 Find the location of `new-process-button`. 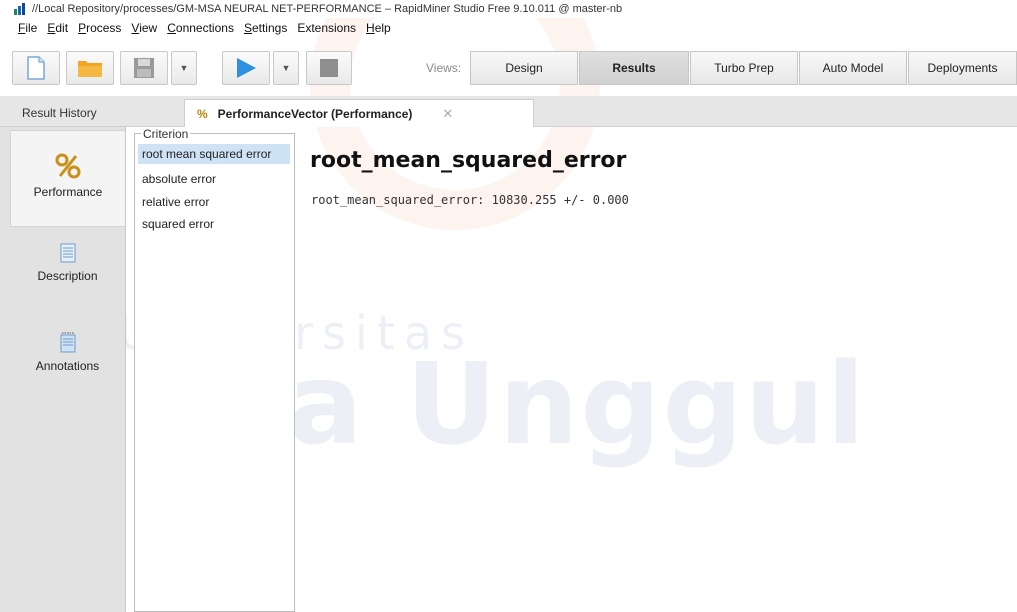

new-process-button is located at coordinates (36, 68).